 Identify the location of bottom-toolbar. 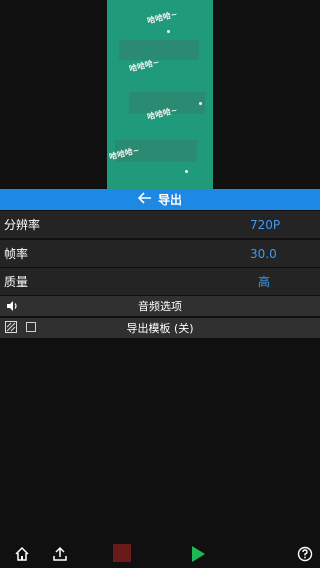
(160, 553).